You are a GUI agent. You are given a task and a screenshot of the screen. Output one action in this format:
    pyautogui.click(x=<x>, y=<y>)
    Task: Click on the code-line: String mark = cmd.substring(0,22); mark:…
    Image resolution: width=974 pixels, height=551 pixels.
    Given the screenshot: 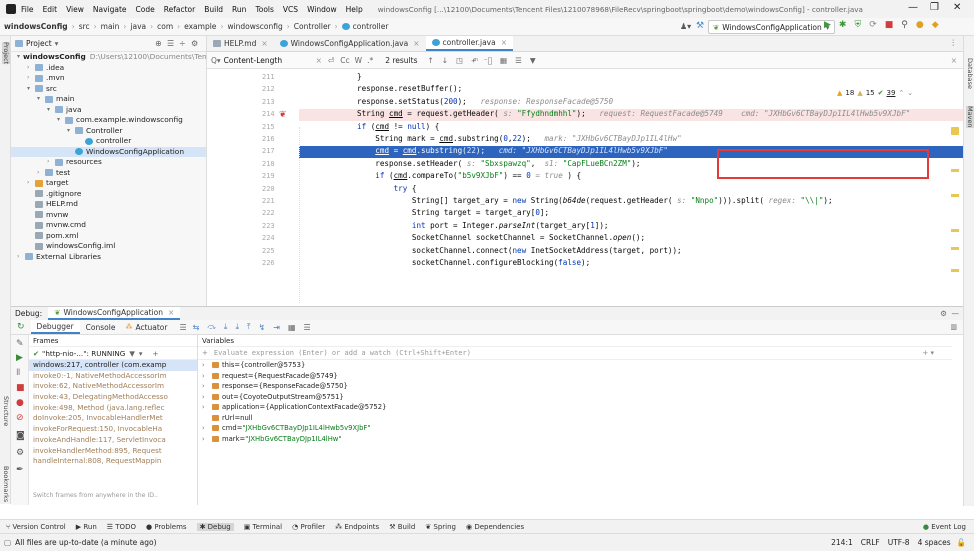 What is the action you would take?
    pyautogui.click(x=519, y=139)
    